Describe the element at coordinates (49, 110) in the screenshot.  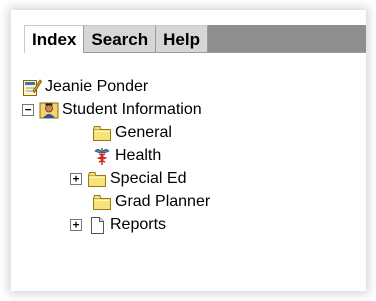
I see `student-icon` at that location.